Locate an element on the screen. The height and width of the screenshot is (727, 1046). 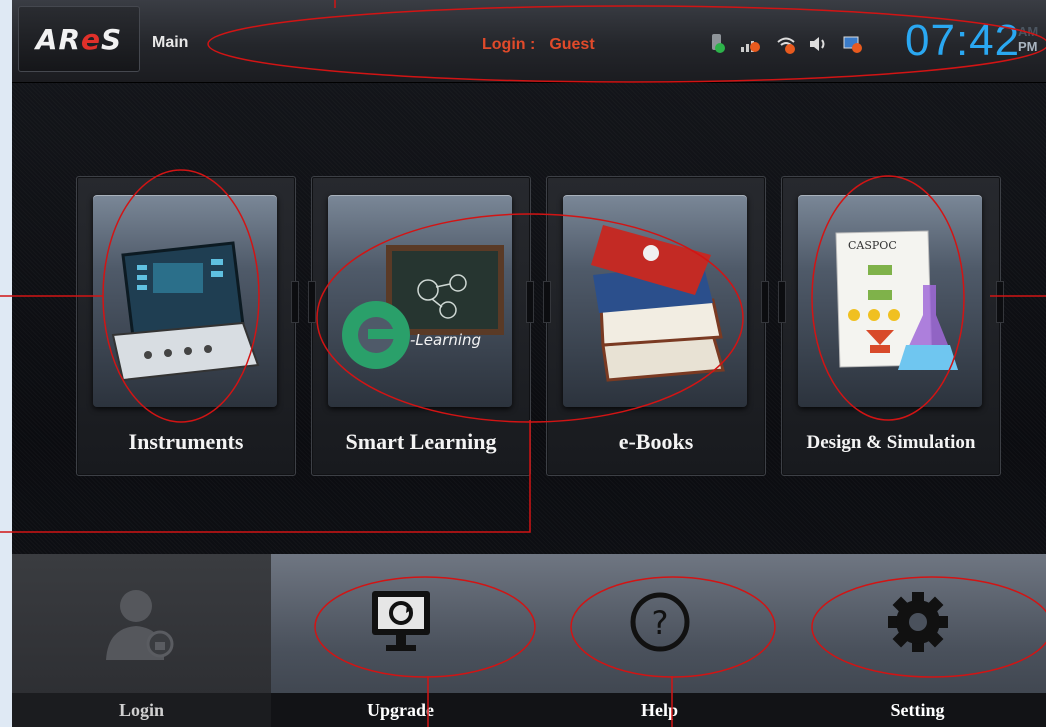
instrument-device-icon is located at coordinates (185, 301).